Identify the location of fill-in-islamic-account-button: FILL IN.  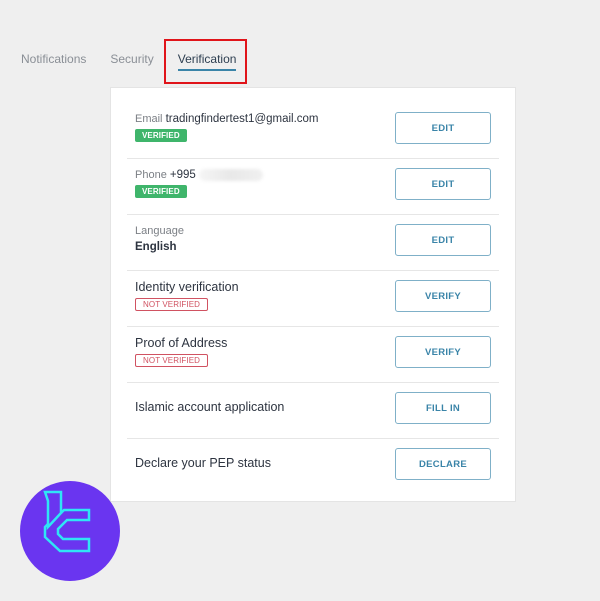
(443, 408).